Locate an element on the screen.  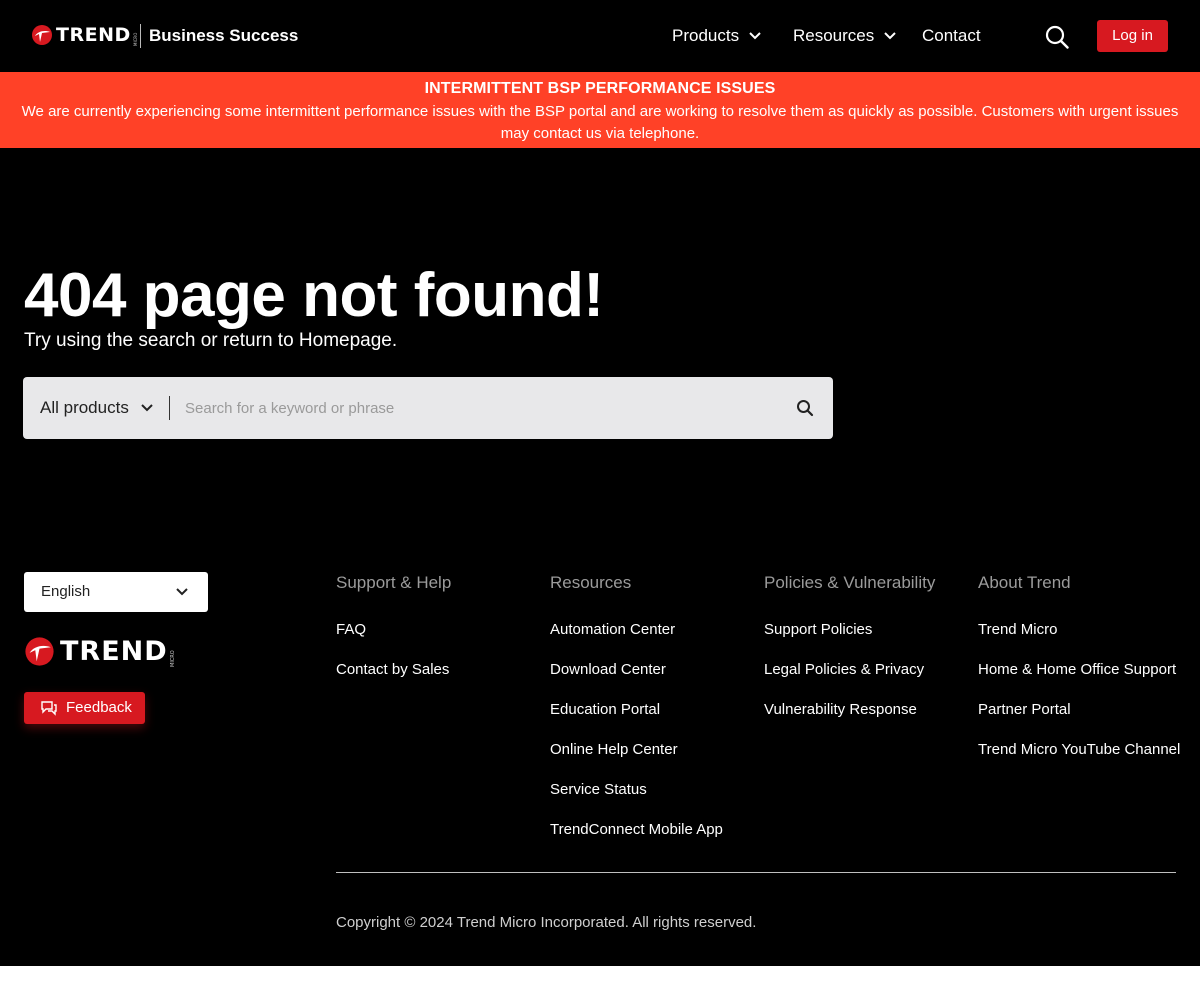
footer-heading: Resources is located at coordinates (591, 582).